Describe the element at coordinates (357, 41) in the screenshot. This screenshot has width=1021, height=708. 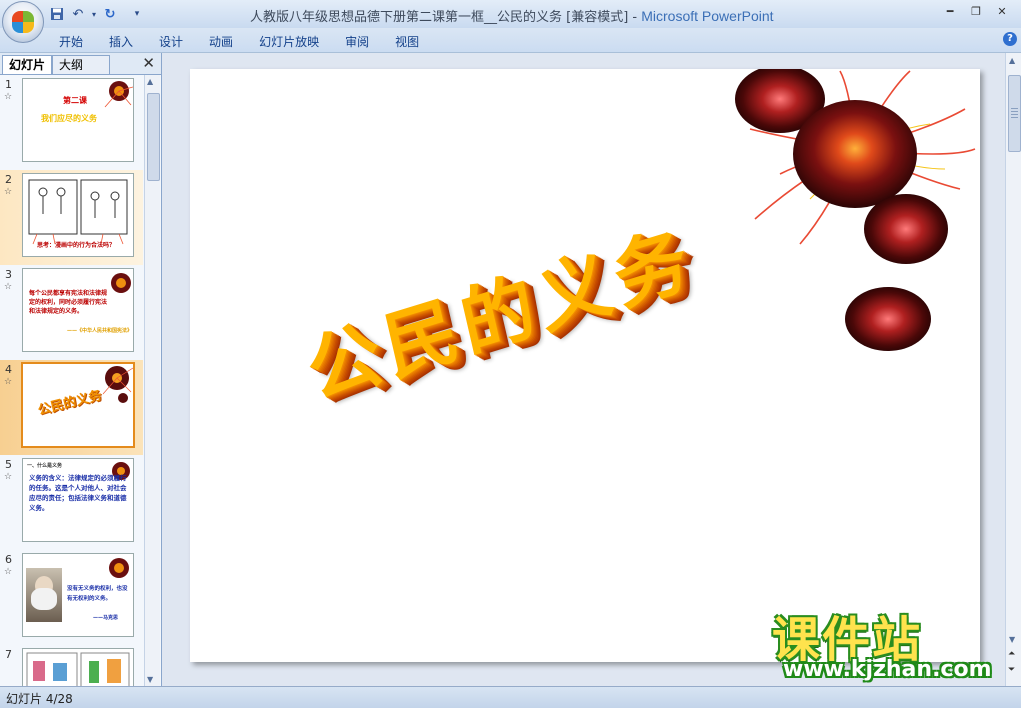
I see `tab-review: 审阅` at that location.